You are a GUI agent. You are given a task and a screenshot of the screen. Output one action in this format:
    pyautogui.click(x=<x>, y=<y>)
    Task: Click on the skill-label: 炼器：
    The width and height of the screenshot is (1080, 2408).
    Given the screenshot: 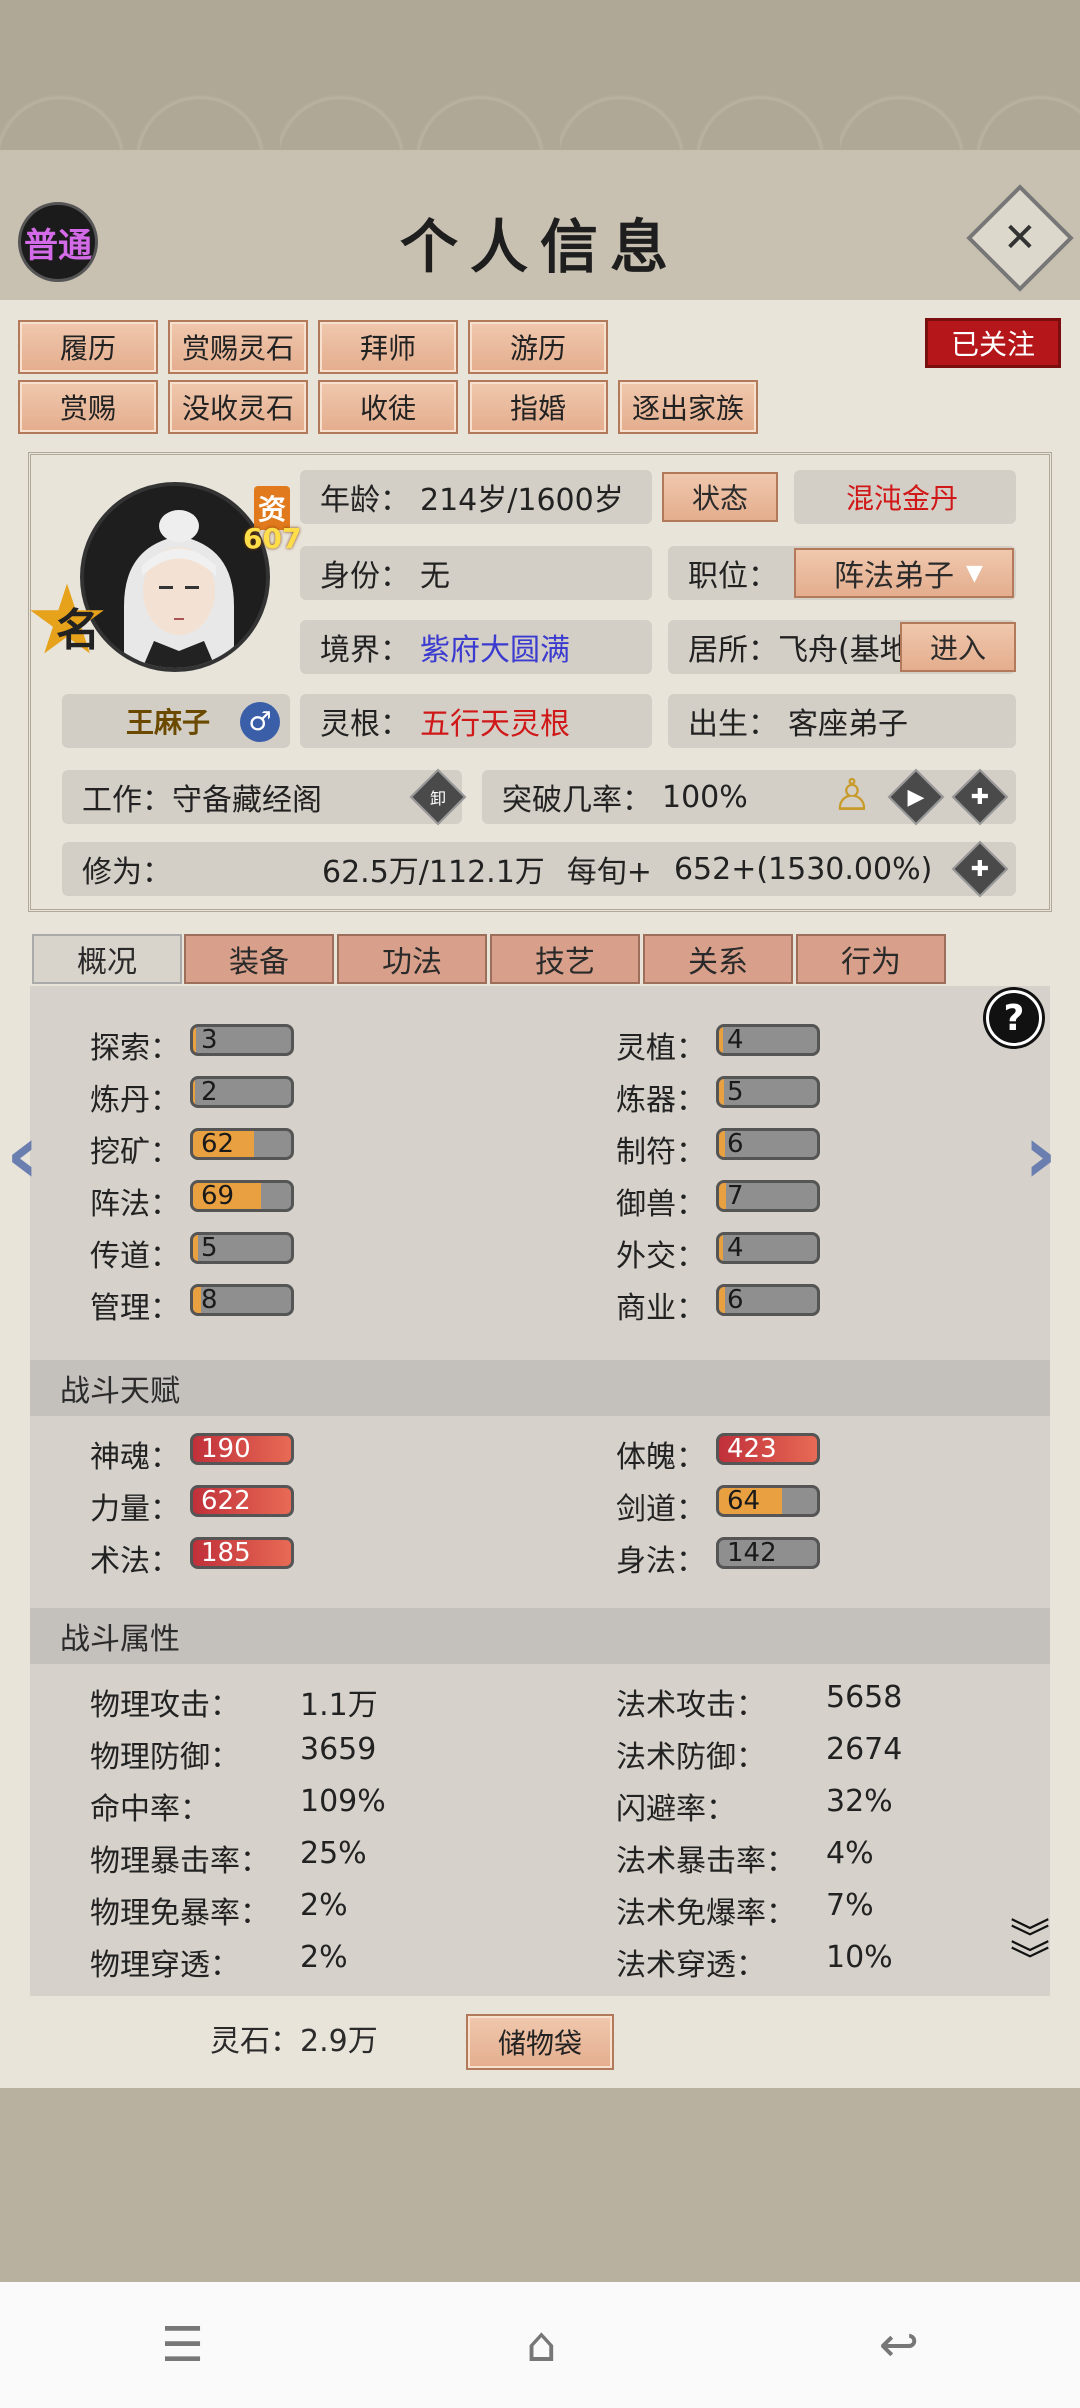 What is the action you would take?
    pyautogui.click(x=661, y=1100)
    